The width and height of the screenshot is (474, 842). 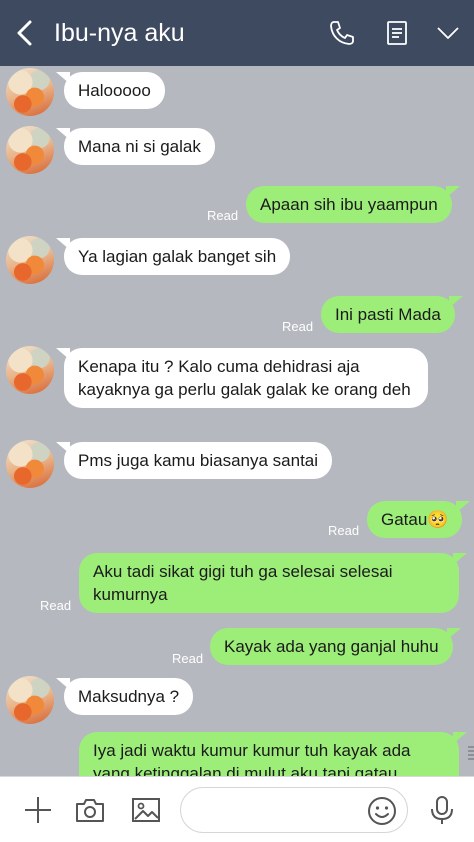 I want to click on emoji-icon, so click(x=382, y=811).